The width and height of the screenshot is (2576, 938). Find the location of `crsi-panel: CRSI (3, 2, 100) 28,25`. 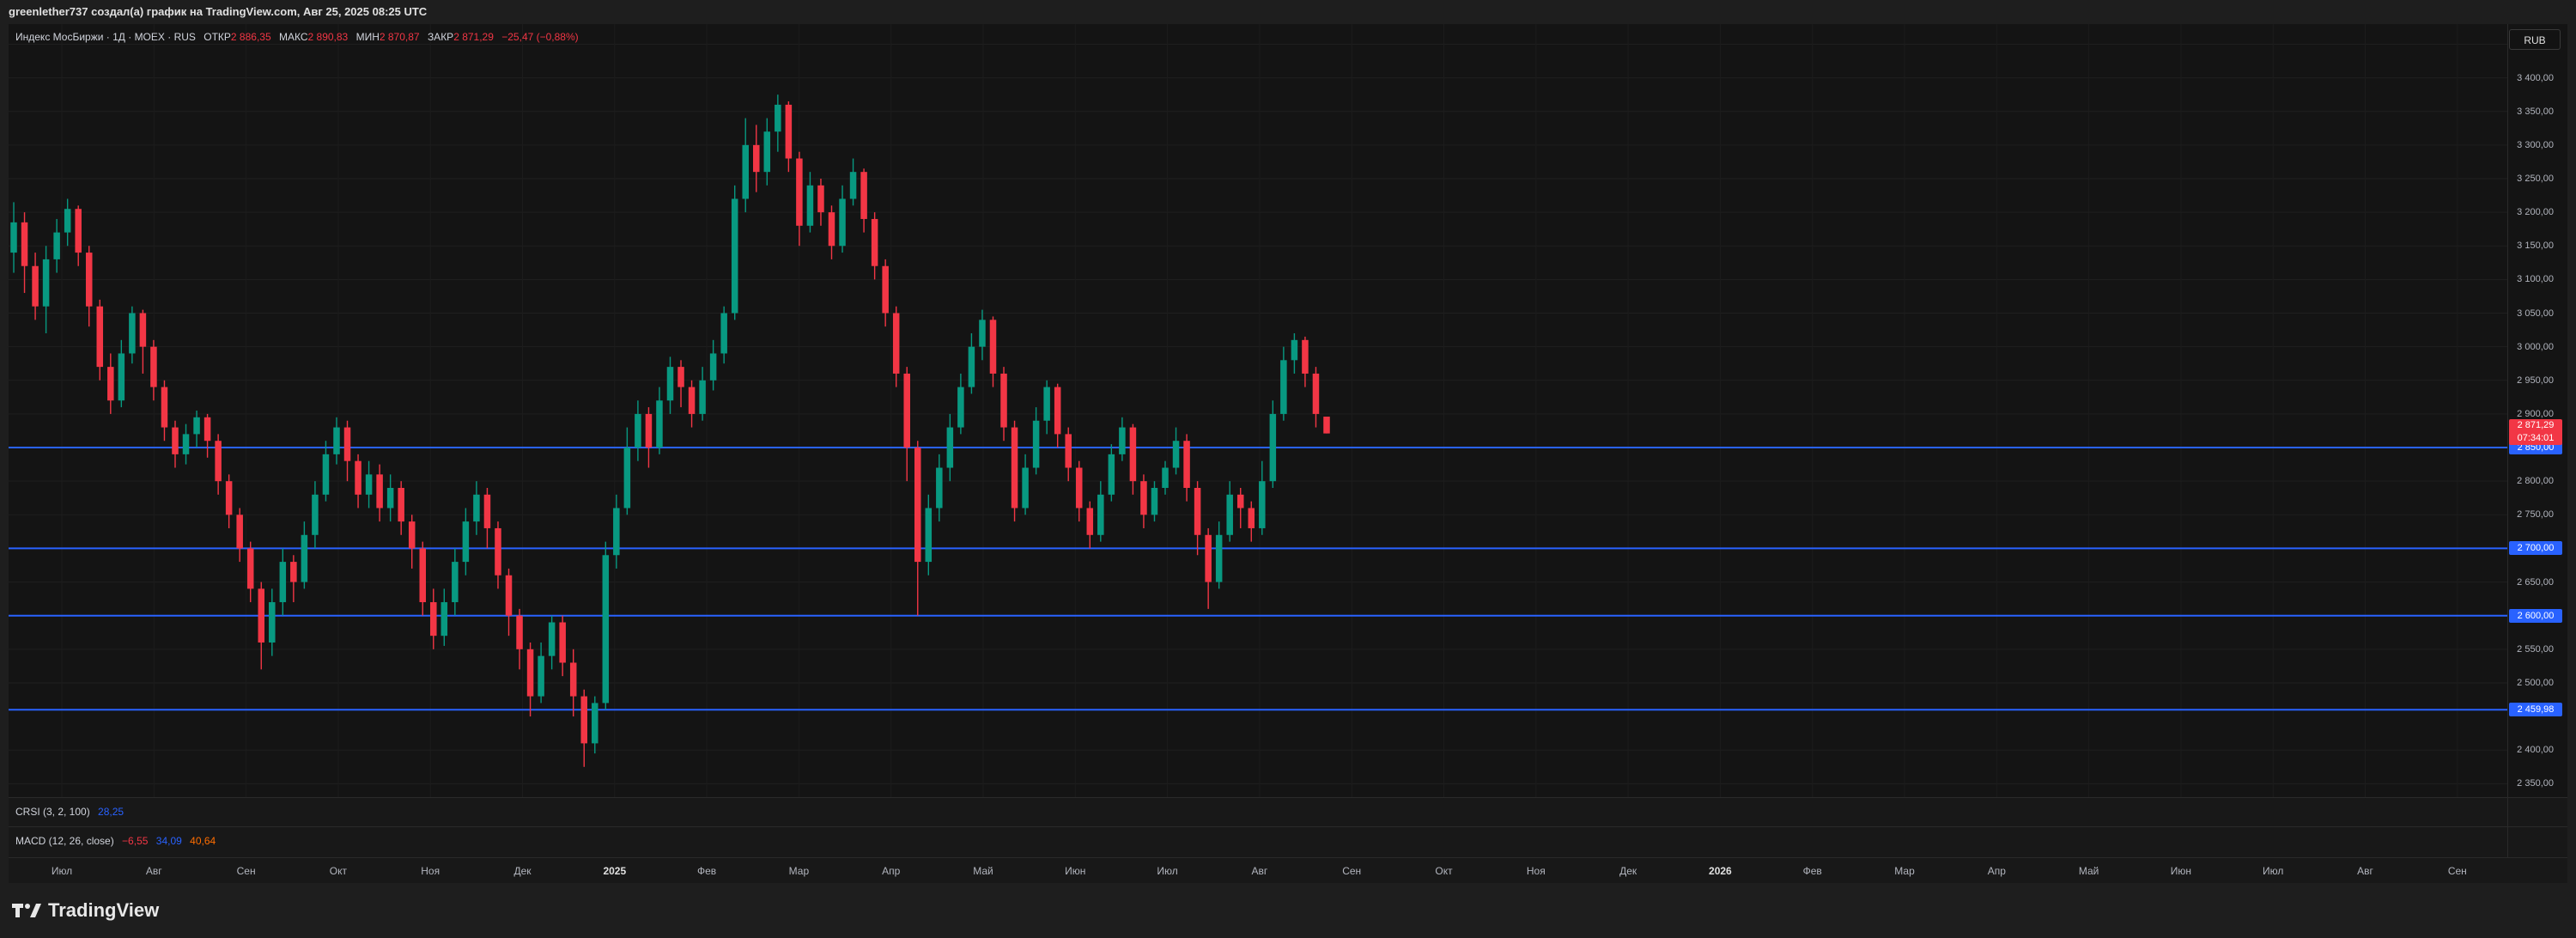

crsi-panel: CRSI (3, 2, 100) 28,25 is located at coordinates (1258, 811).